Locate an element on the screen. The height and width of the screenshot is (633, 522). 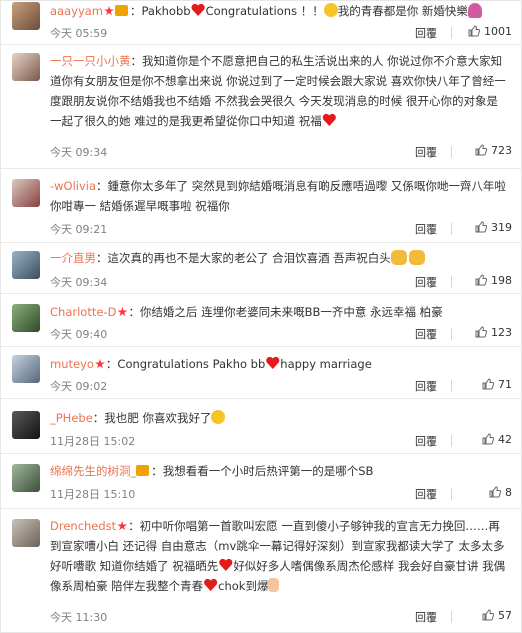
like-button: 198 is located at coordinates (493, 280).